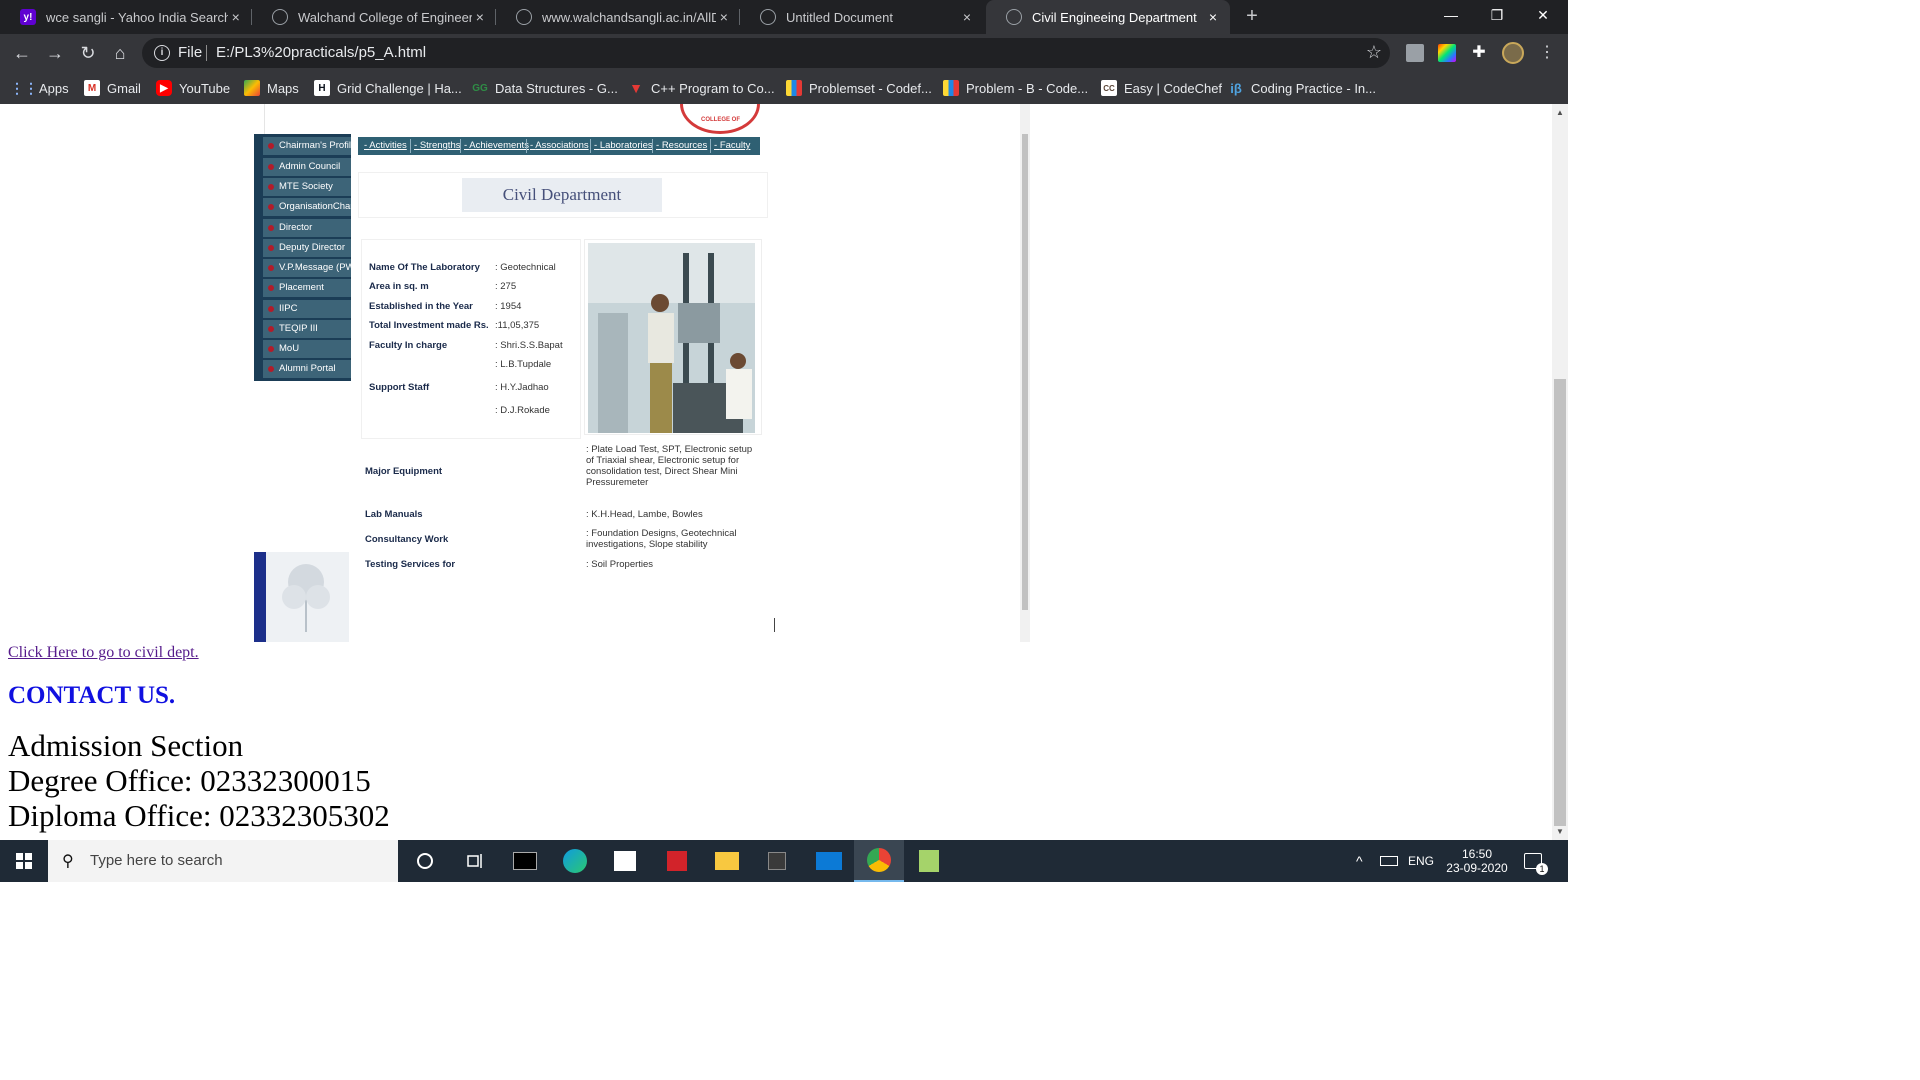 The width and height of the screenshot is (1920, 1080). What do you see at coordinates (321, 52) in the screenshot?
I see `address-url: E:/PL3%20practicals/p5_A.html` at bounding box center [321, 52].